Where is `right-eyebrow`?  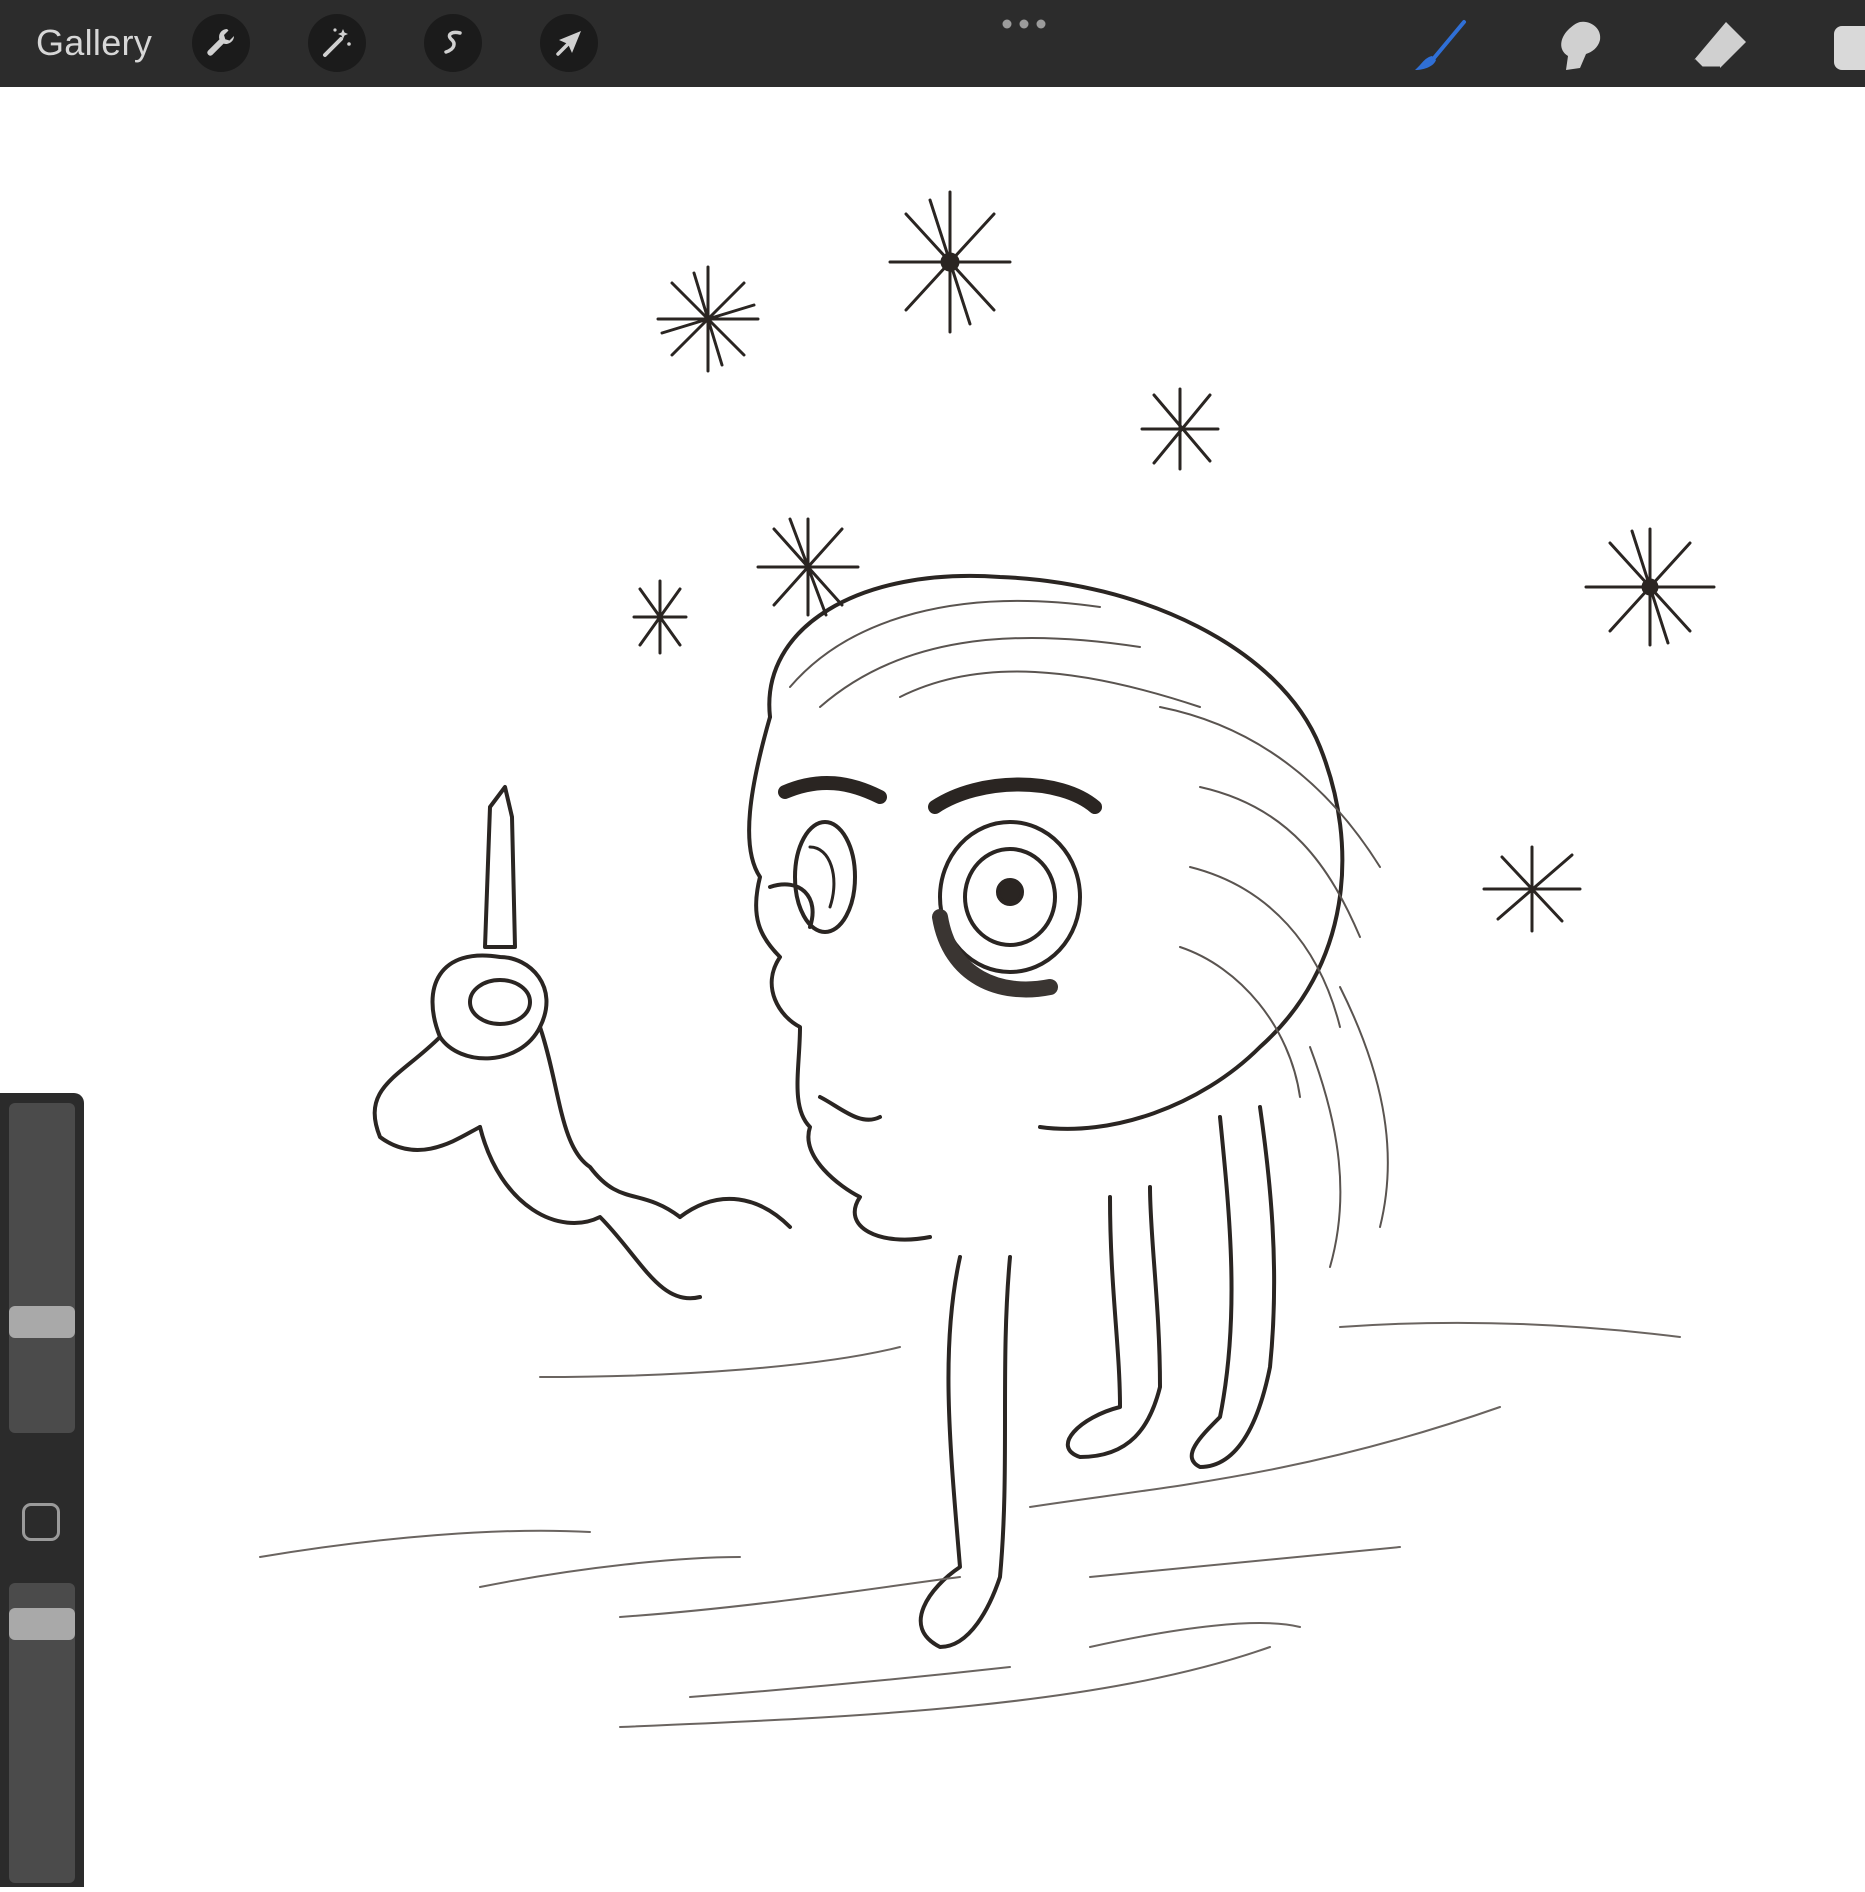 right-eyebrow is located at coordinates (1015, 795).